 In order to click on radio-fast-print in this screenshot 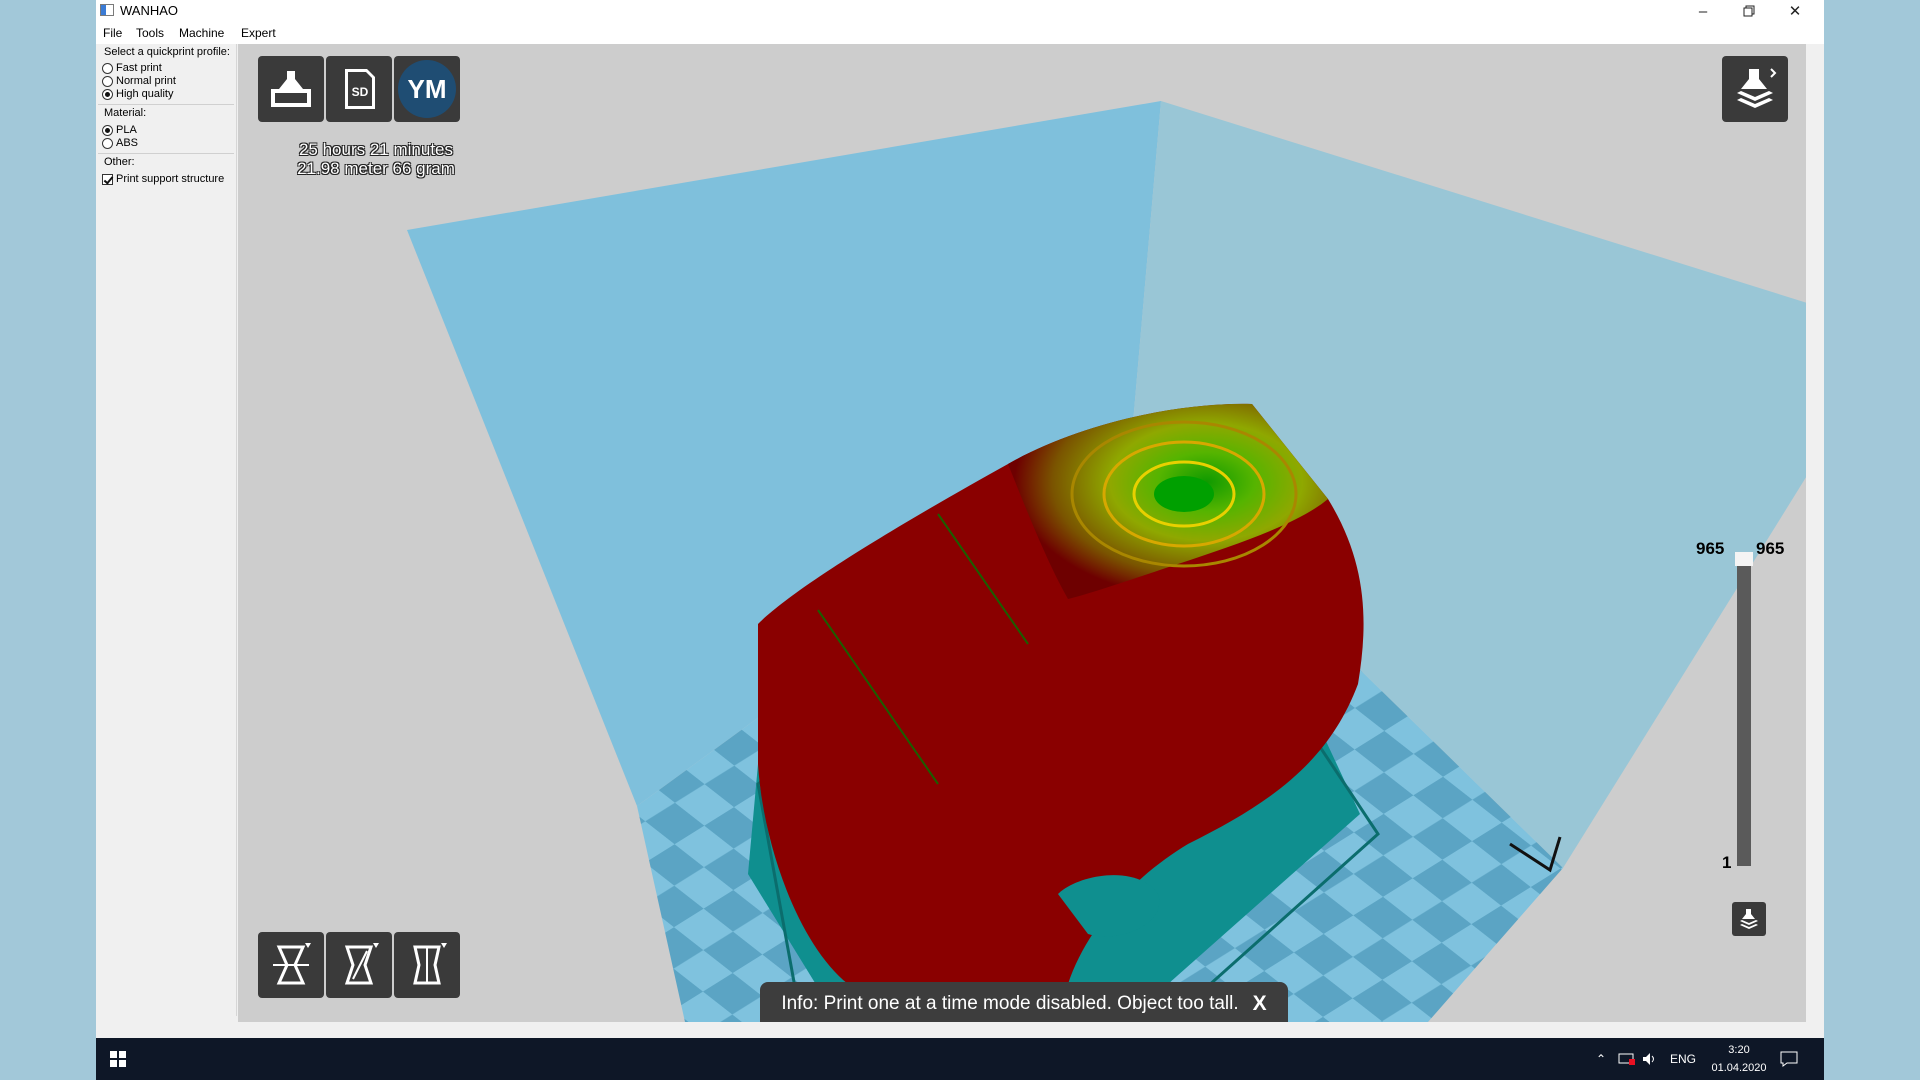, I will do `click(107, 68)`.